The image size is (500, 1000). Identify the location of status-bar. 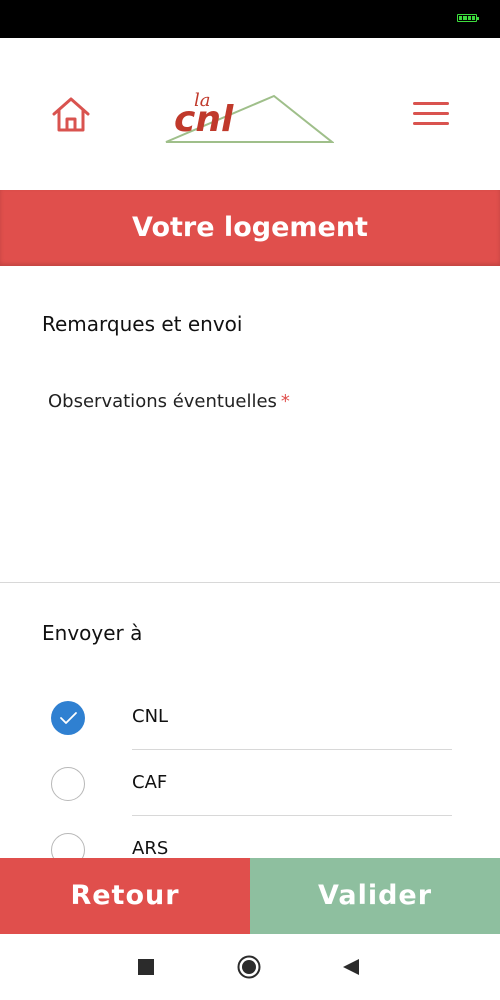
(250, 19).